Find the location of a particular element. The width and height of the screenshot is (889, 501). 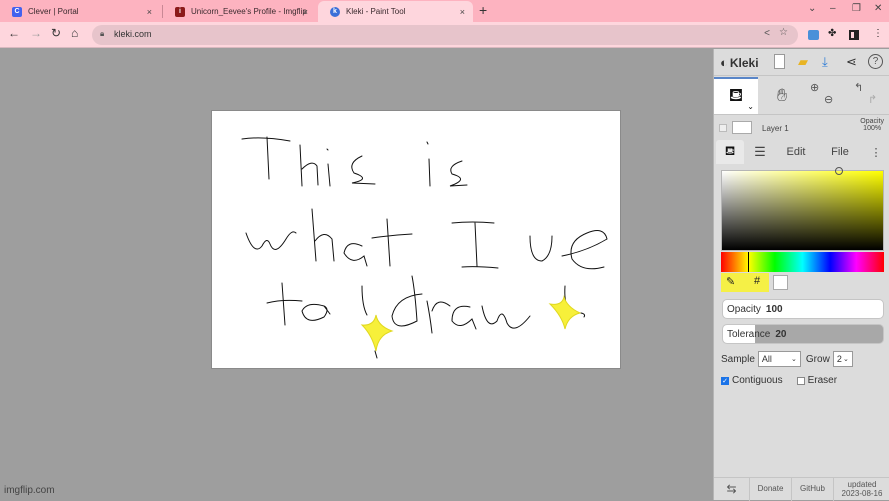

tool-row: ⛾ ⌄ ✋︎ ⊕ ⊖ ↰ ↱ is located at coordinates (801, 96).